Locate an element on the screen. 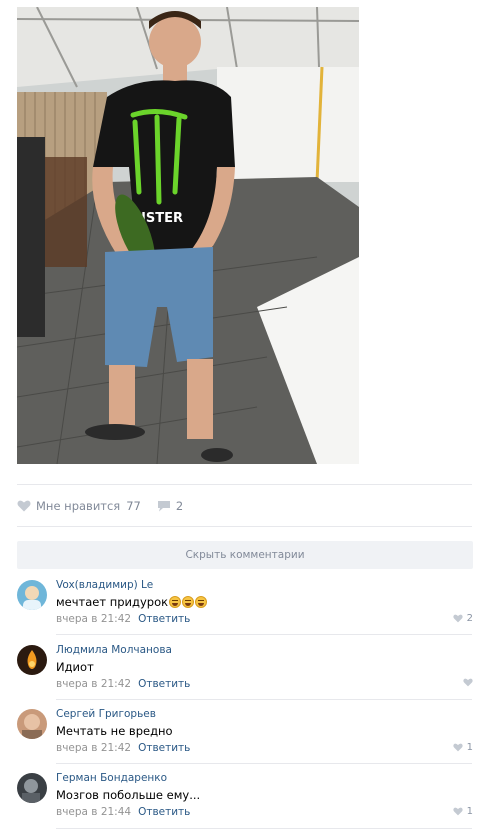 The image size is (490, 834). like-count: 77 is located at coordinates (133, 506).